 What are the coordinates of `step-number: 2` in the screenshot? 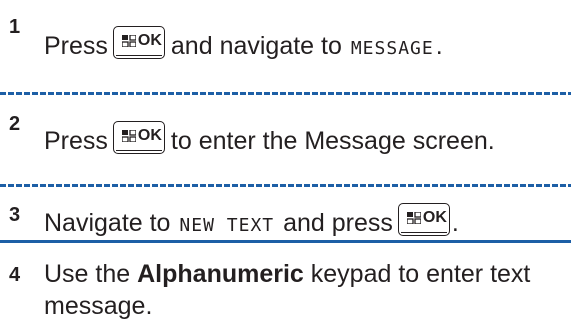 It's located at (15, 124).